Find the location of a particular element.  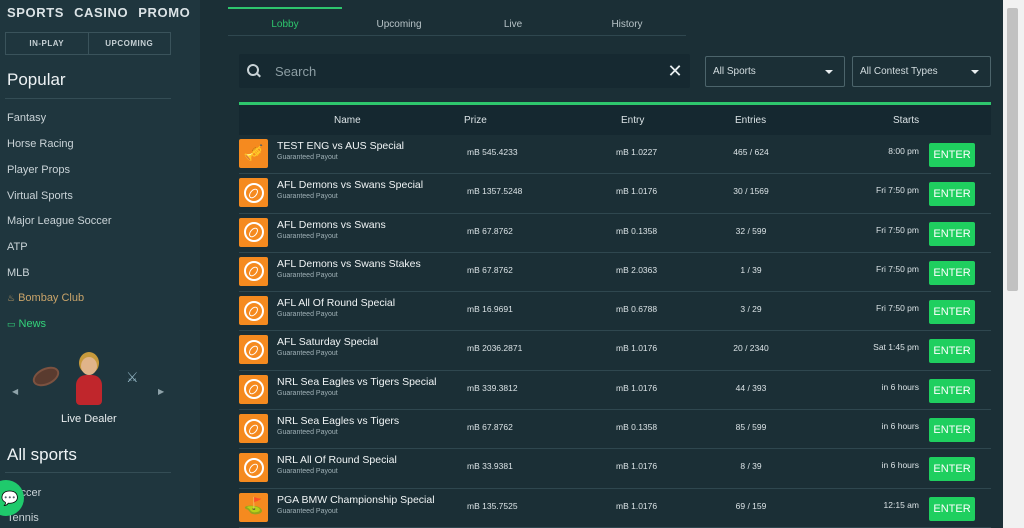

tab-lobby: Lobby is located at coordinates (285, 21).